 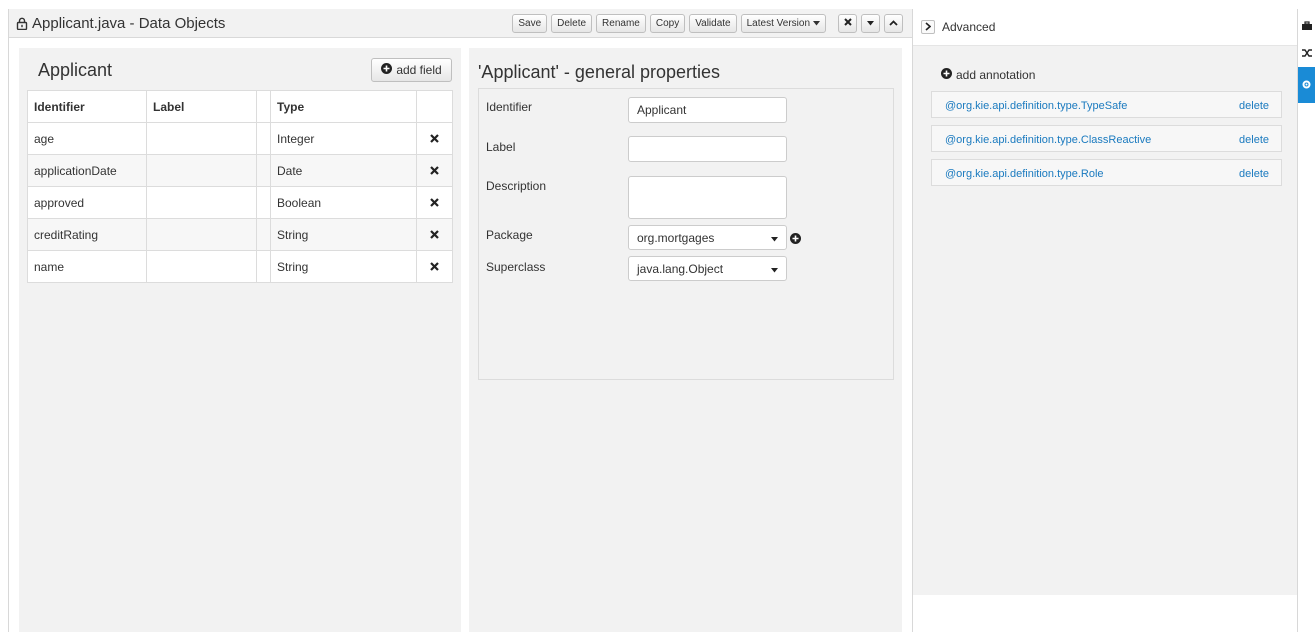 I want to click on settings-tab, so click(x=1306, y=85).